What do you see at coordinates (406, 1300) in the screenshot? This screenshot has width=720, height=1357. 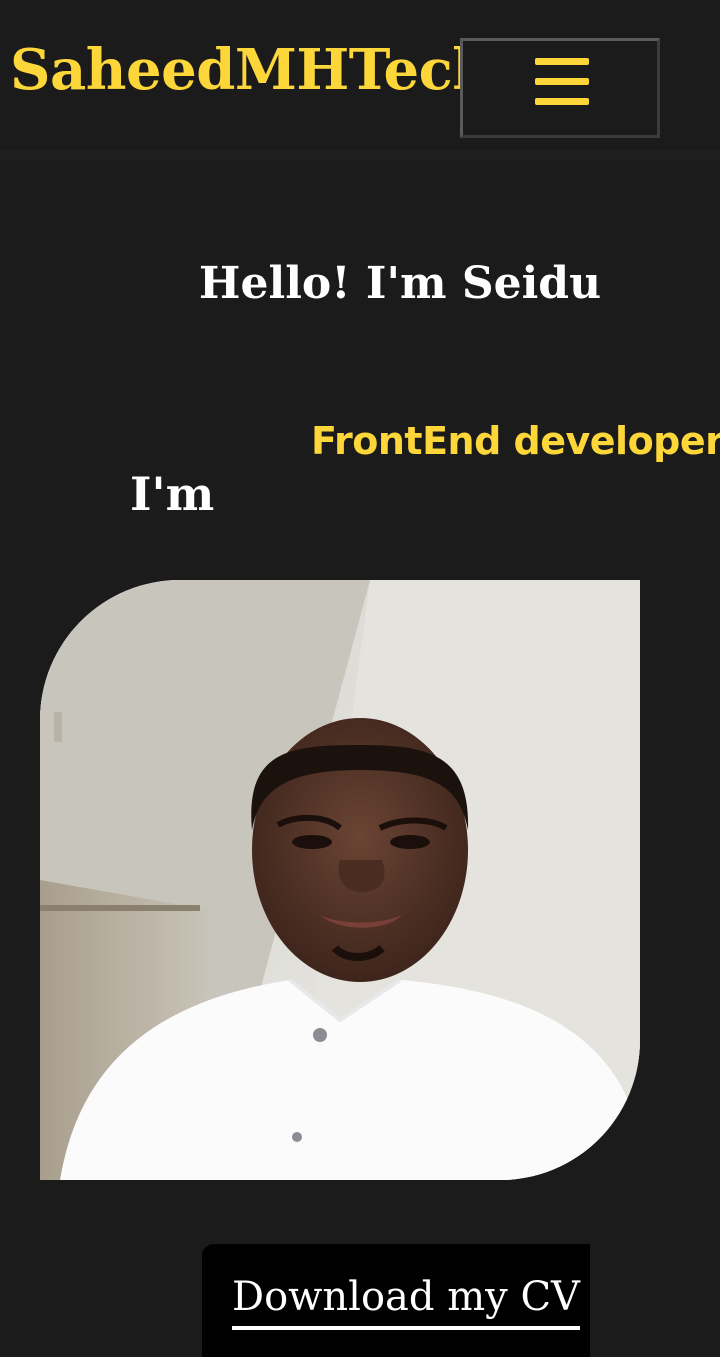 I see `download-cv-label: Download my CV` at bounding box center [406, 1300].